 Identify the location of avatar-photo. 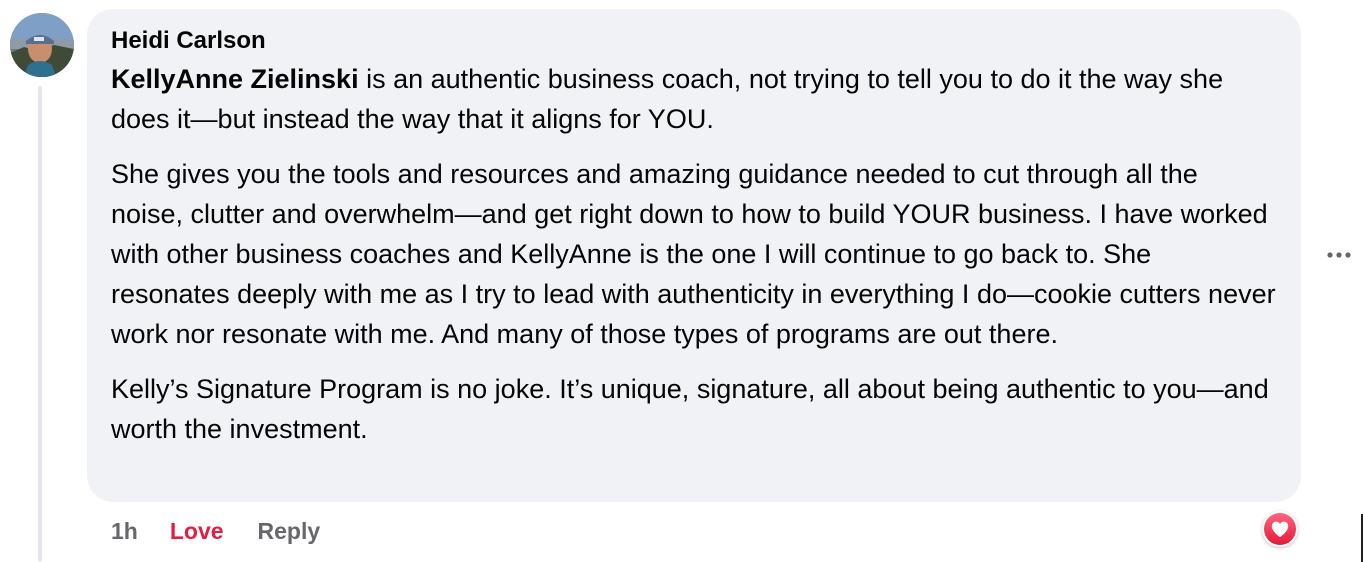
(42, 45).